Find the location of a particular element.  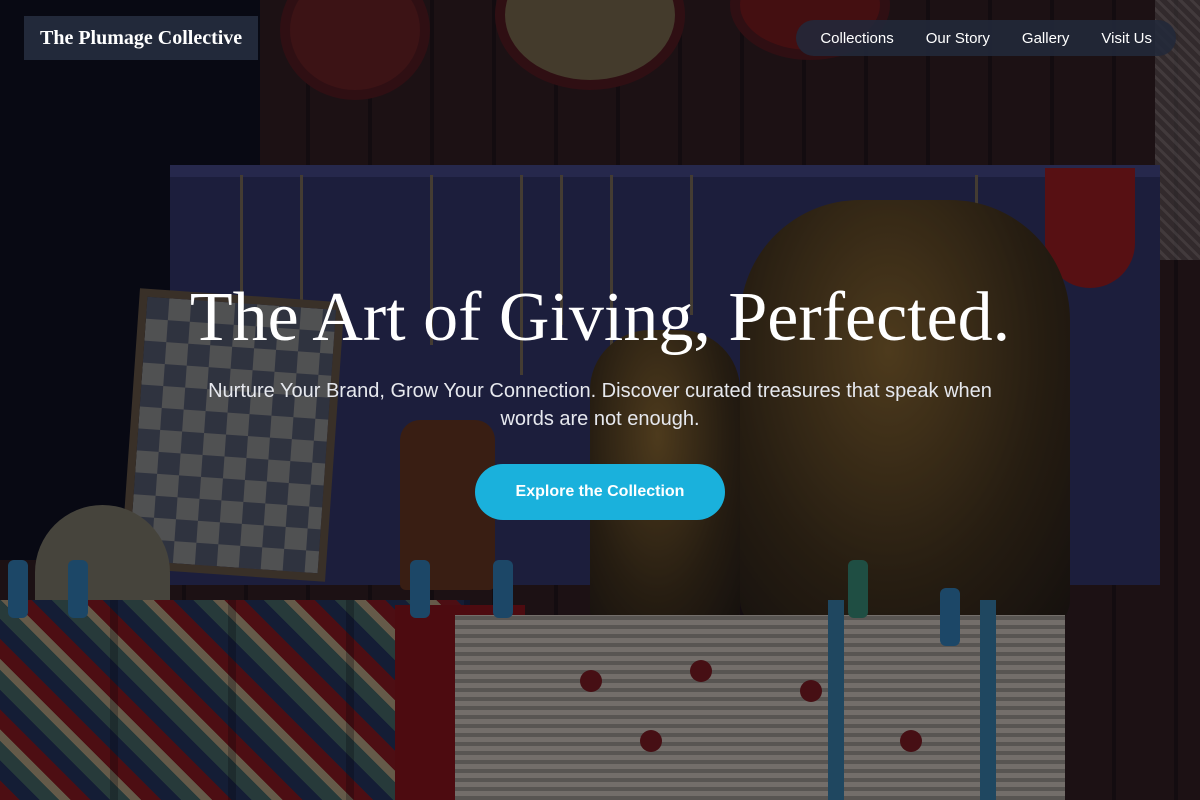

main-nav: Collections Our Story Gallery Visit Us is located at coordinates (986, 38).